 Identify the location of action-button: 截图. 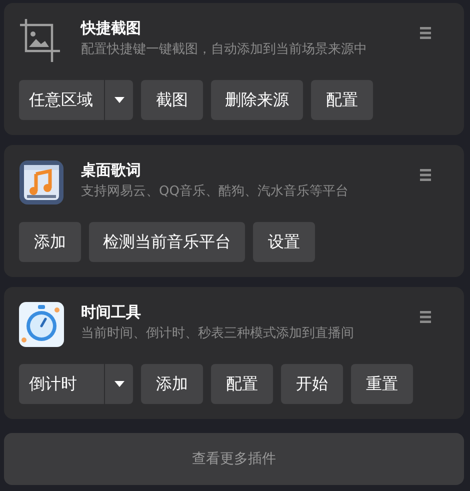
(172, 100).